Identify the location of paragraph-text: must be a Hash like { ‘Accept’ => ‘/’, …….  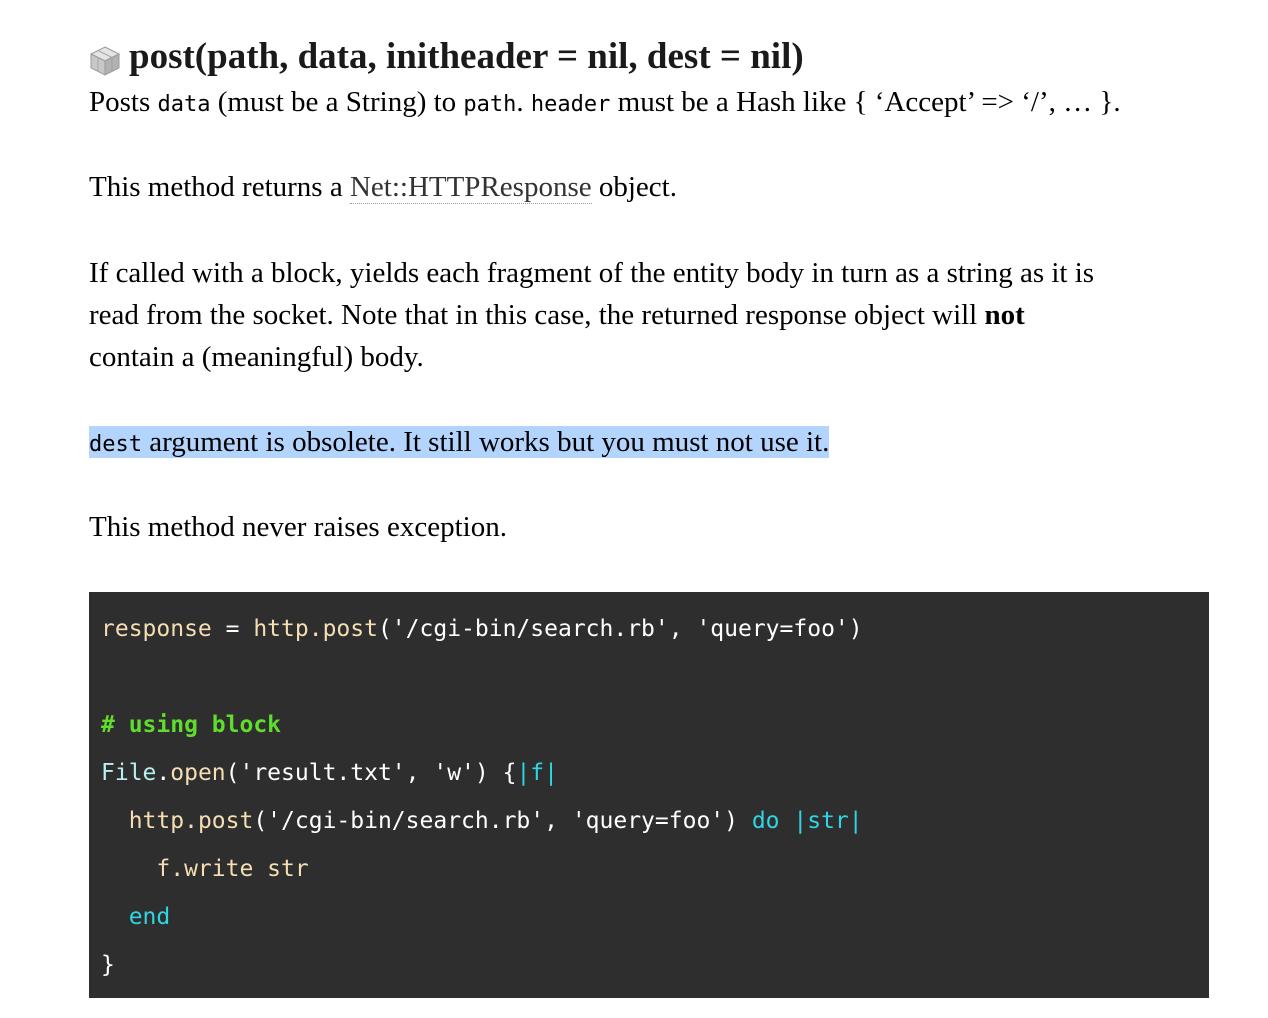
(865, 102).